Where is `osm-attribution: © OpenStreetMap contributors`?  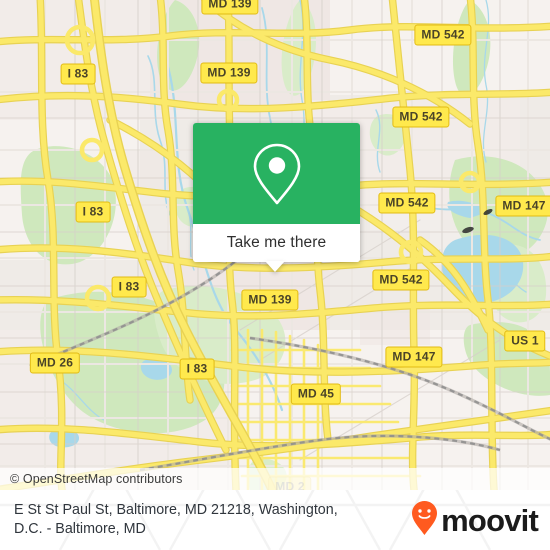 osm-attribution: © OpenStreetMap contributors is located at coordinates (275, 479).